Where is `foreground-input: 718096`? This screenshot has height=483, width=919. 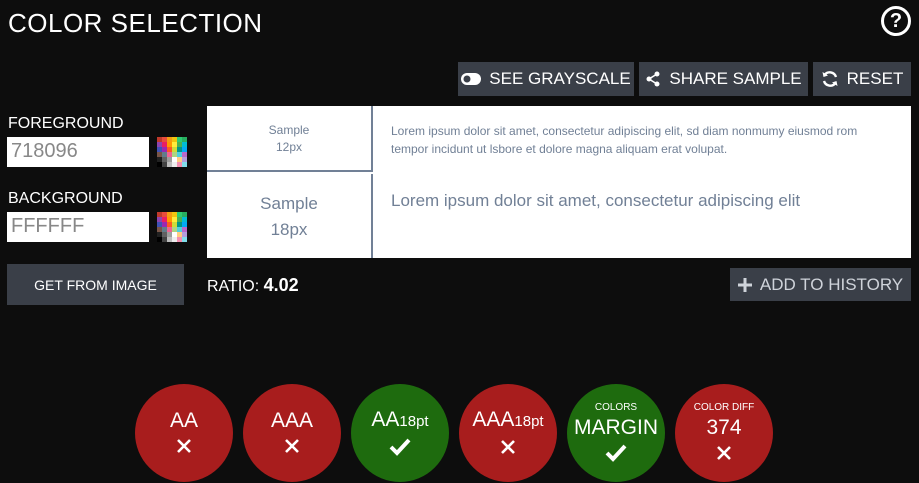
foreground-input: 718096 is located at coordinates (78, 152).